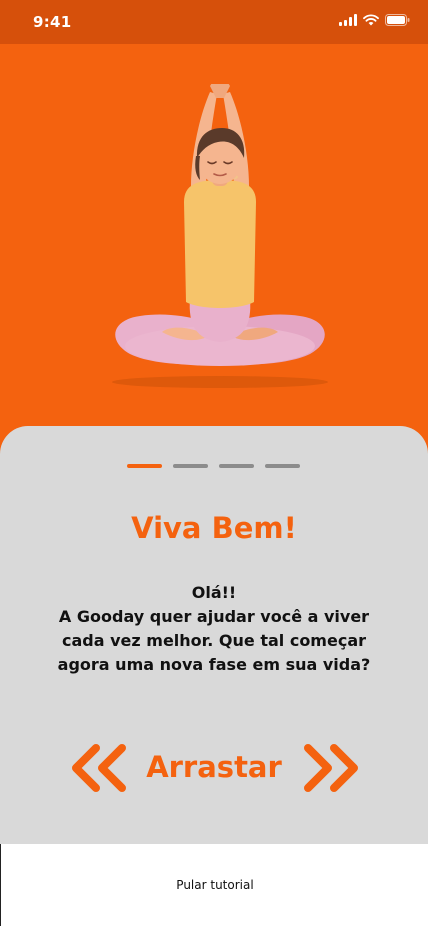 This screenshot has width=428, height=926. I want to click on signal-icon, so click(348, 20).